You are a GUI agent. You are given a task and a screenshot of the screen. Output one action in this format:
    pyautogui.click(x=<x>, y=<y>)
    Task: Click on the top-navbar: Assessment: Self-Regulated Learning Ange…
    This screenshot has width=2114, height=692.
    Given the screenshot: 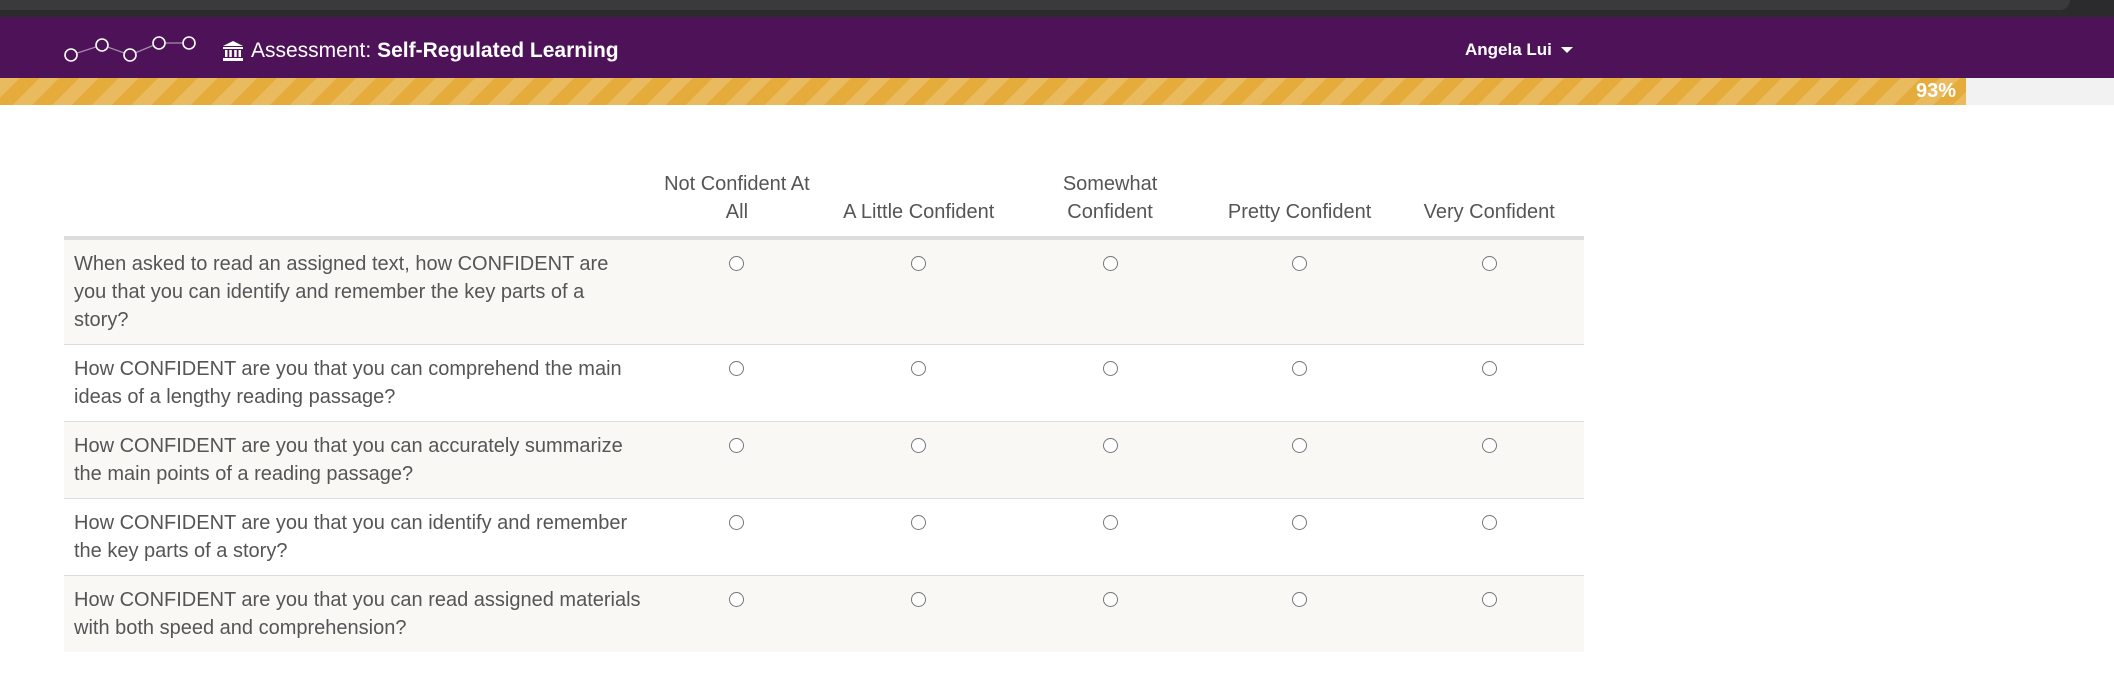 What is the action you would take?
    pyautogui.click(x=1057, y=47)
    